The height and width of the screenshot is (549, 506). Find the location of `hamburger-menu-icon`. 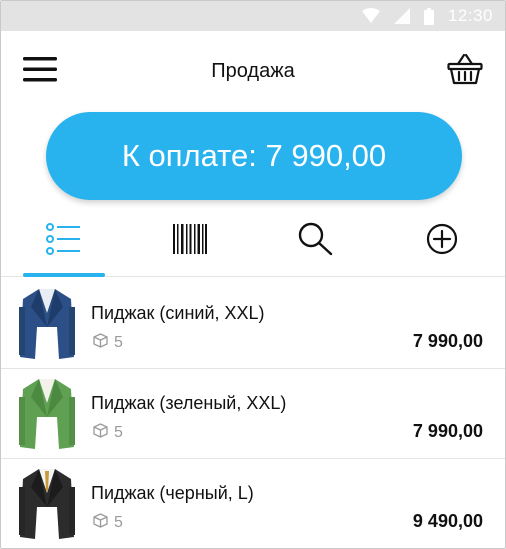

hamburger-menu-icon is located at coordinates (40, 71).